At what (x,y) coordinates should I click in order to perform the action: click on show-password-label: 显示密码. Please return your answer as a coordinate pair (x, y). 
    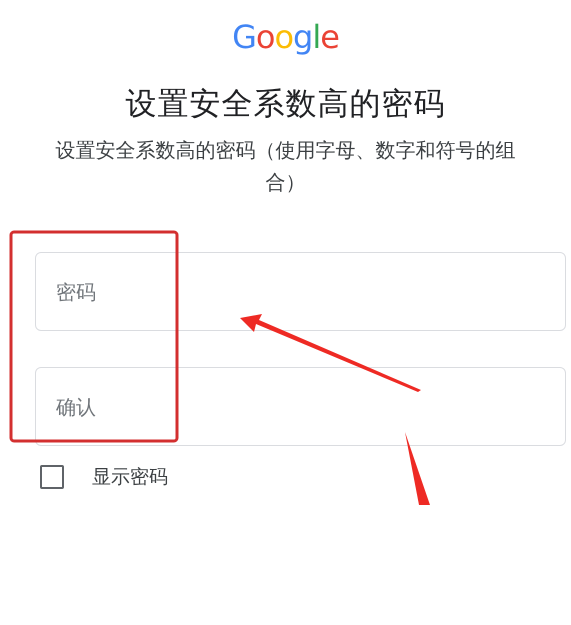
    Looking at the image, I should click on (130, 477).